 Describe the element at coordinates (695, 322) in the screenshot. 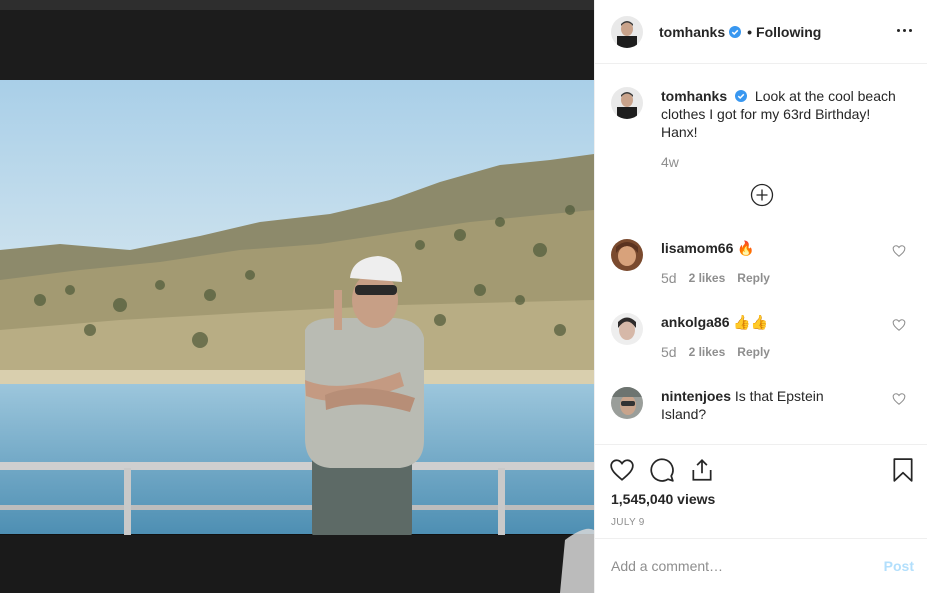

I see `comment-username: ankolga86` at that location.